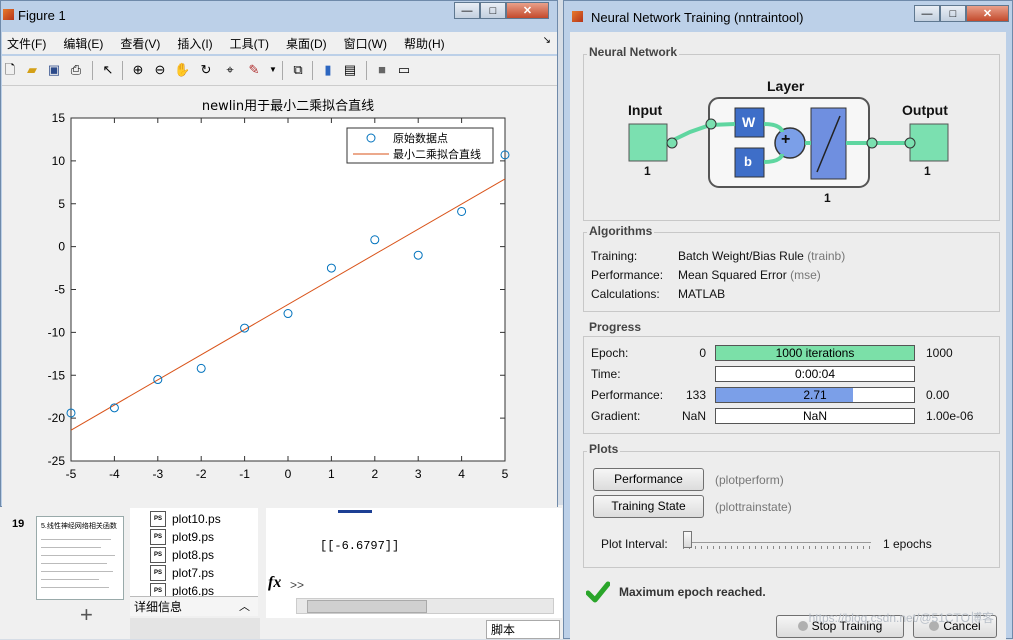 The image size is (1013, 640). What do you see at coordinates (182, 70) in the screenshot?
I see `pan-hand-icon: ✋` at bounding box center [182, 70].